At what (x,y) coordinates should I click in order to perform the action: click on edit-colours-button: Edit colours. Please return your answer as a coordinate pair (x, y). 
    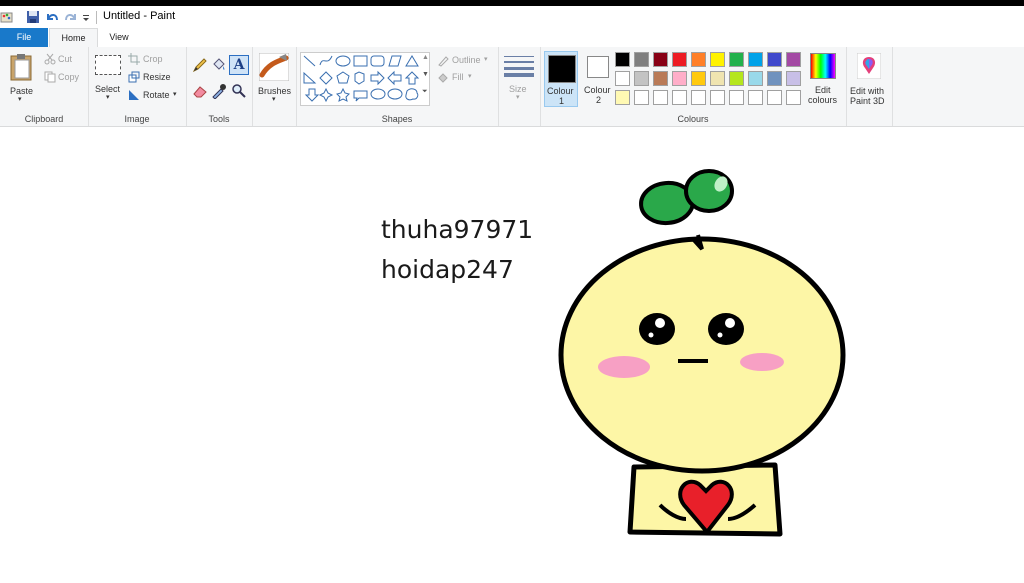
    Looking at the image, I should click on (823, 79).